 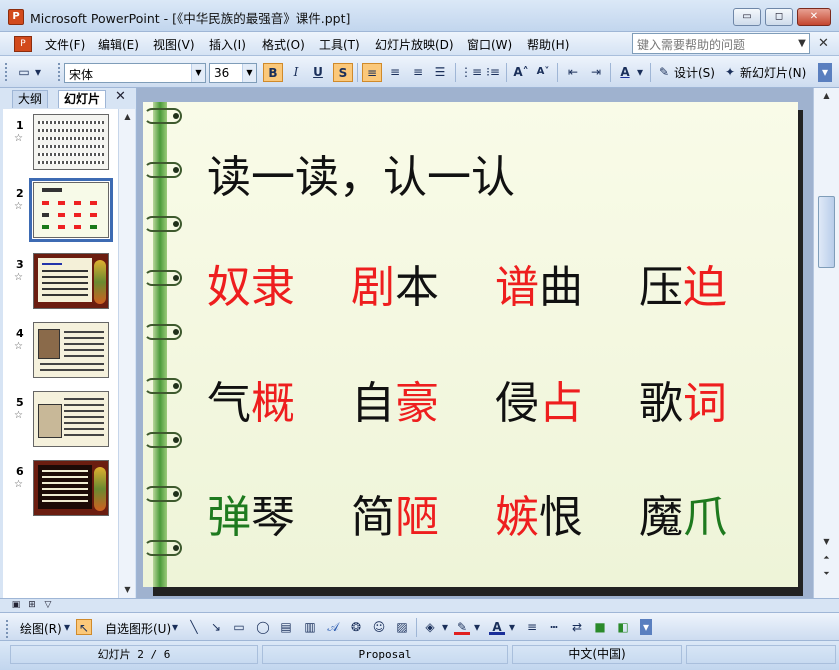 What do you see at coordinates (554, 627) in the screenshot?
I see `dash-style-icon: ┅` at bounding box center [554, 627].